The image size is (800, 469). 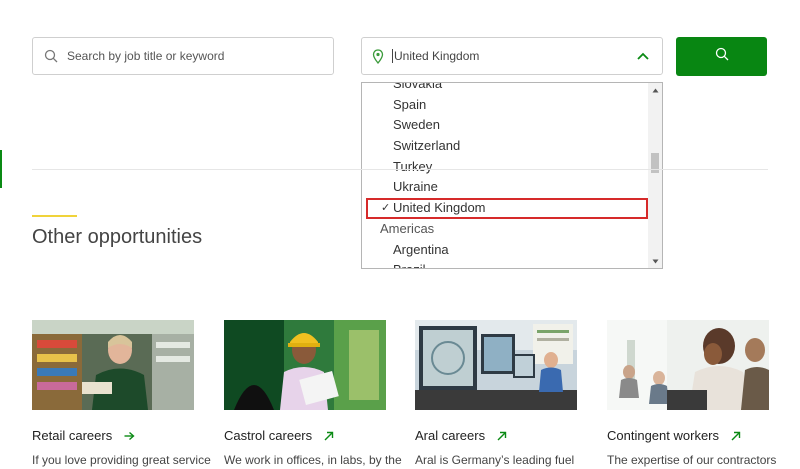 I want to click on card-description: The expertise of our contractors, so click(x=692, y=460).